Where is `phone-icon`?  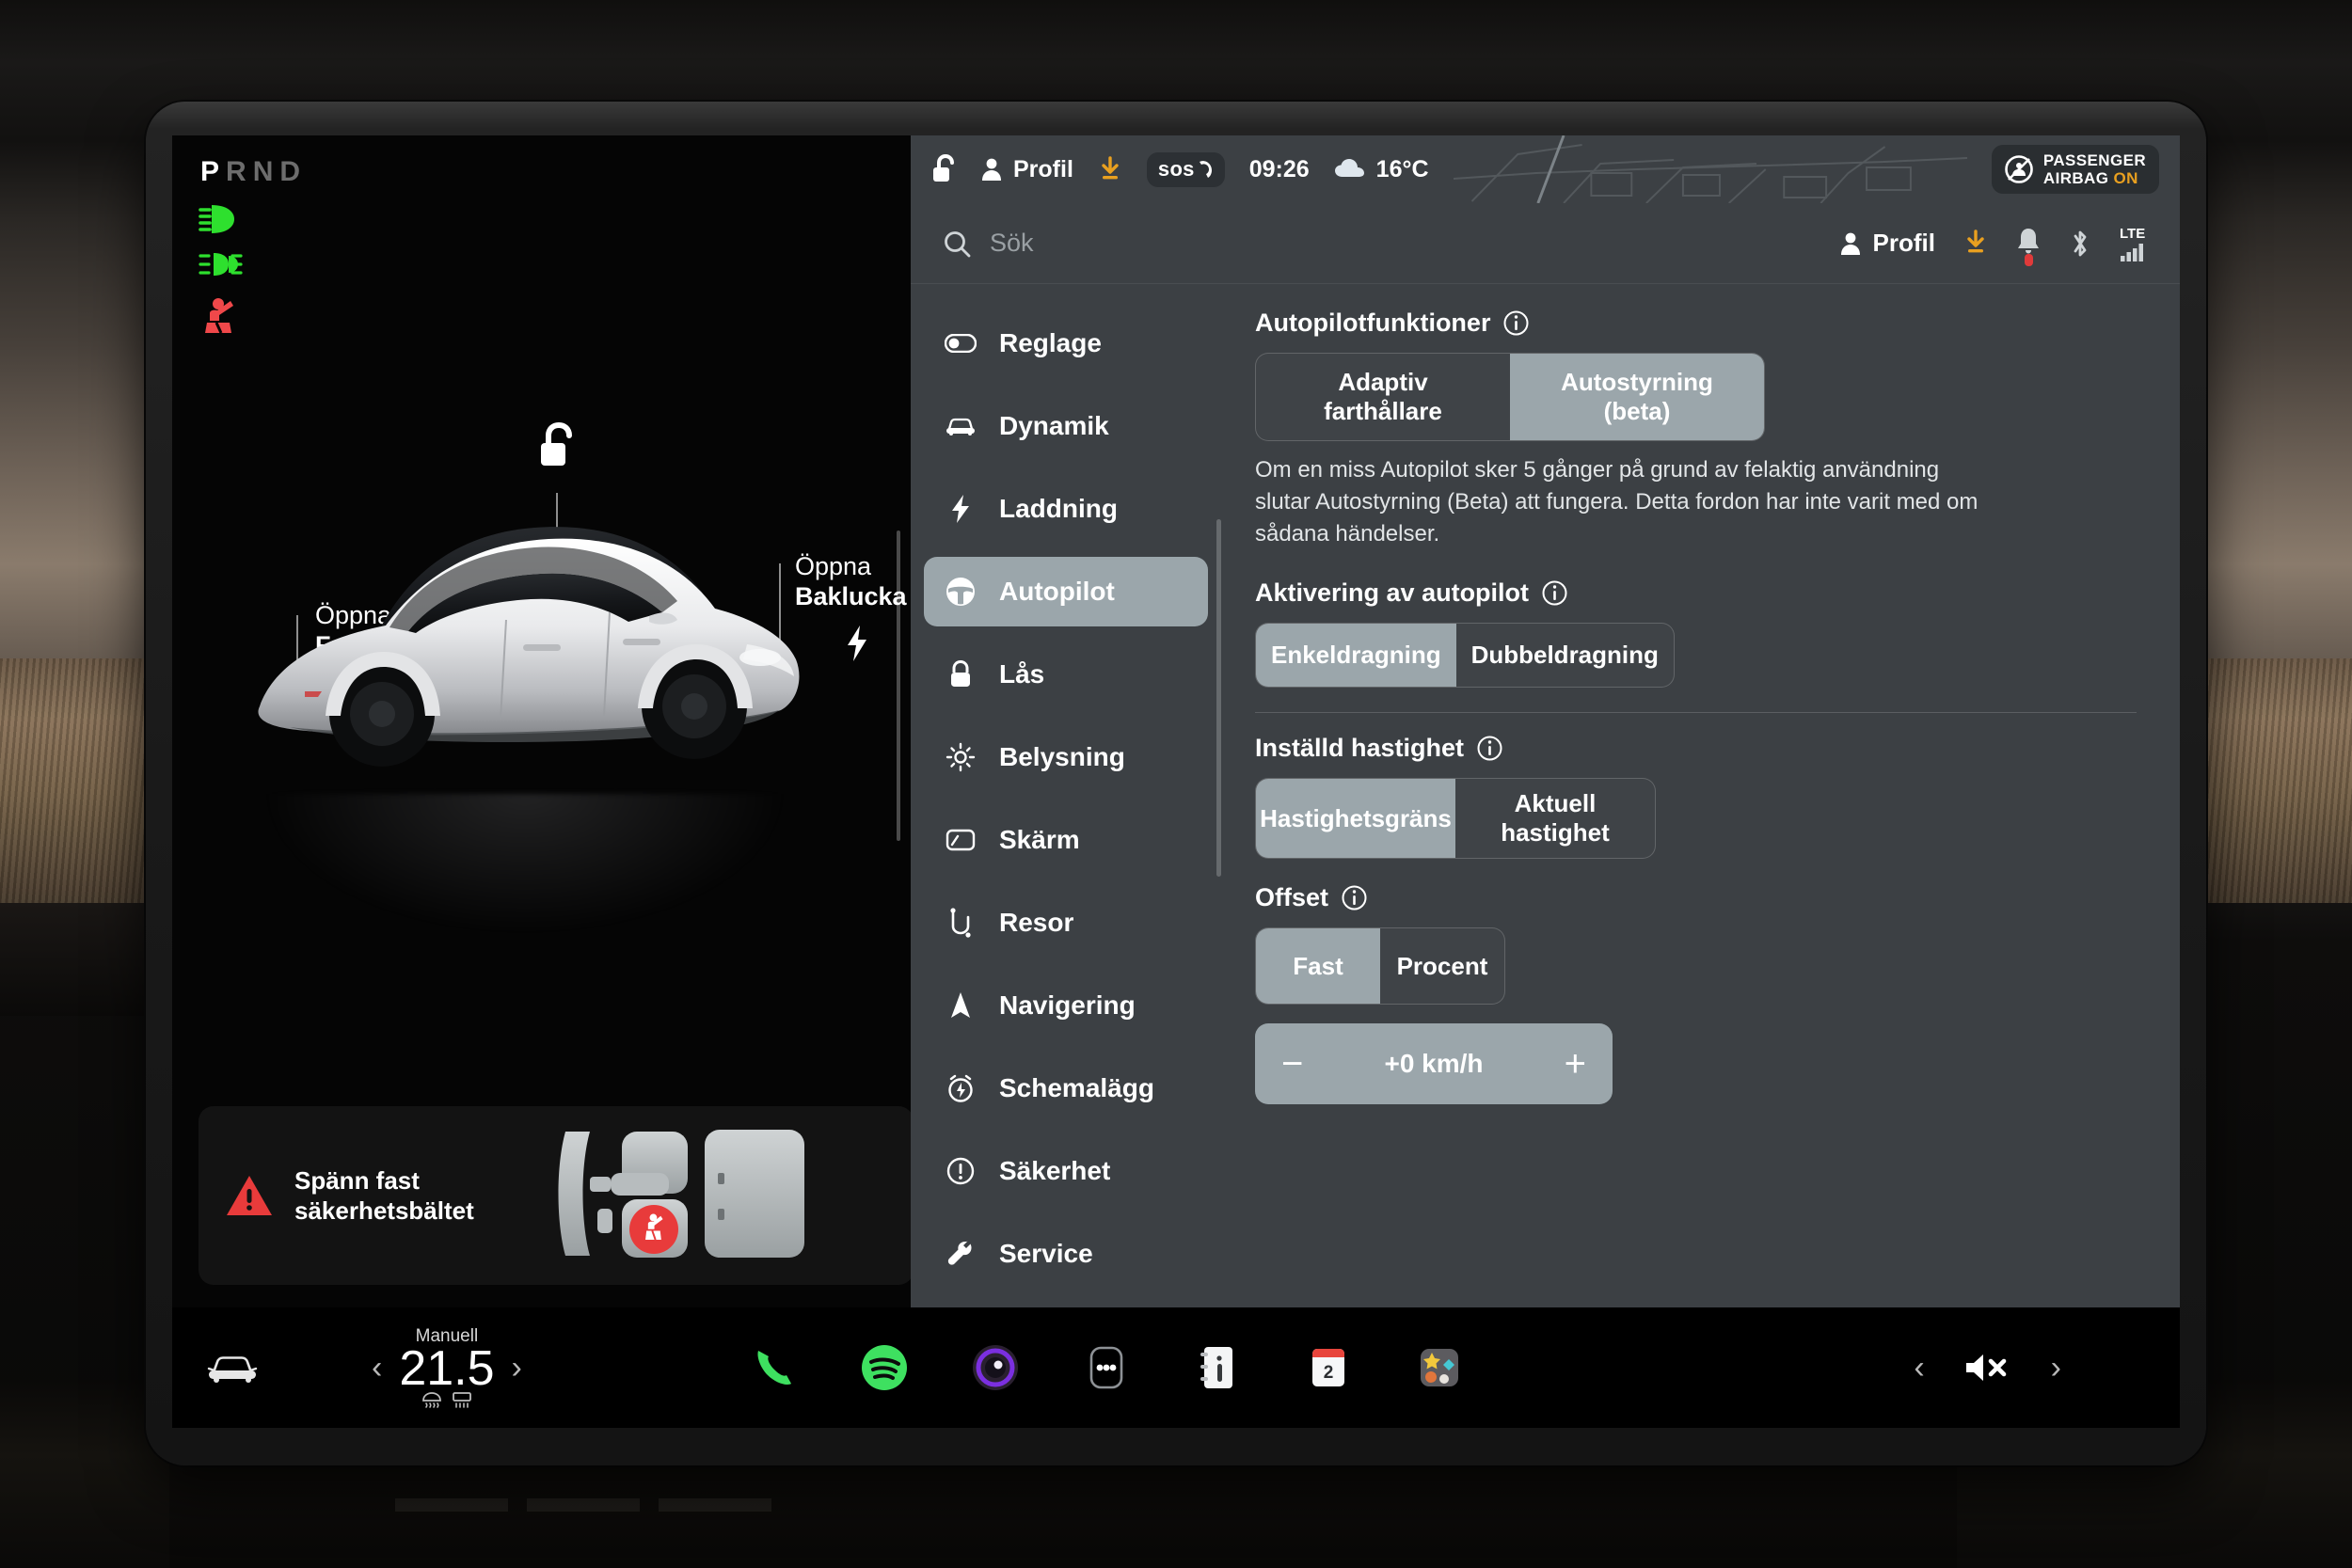 phone-icon is located at coordinates (774, 1368).